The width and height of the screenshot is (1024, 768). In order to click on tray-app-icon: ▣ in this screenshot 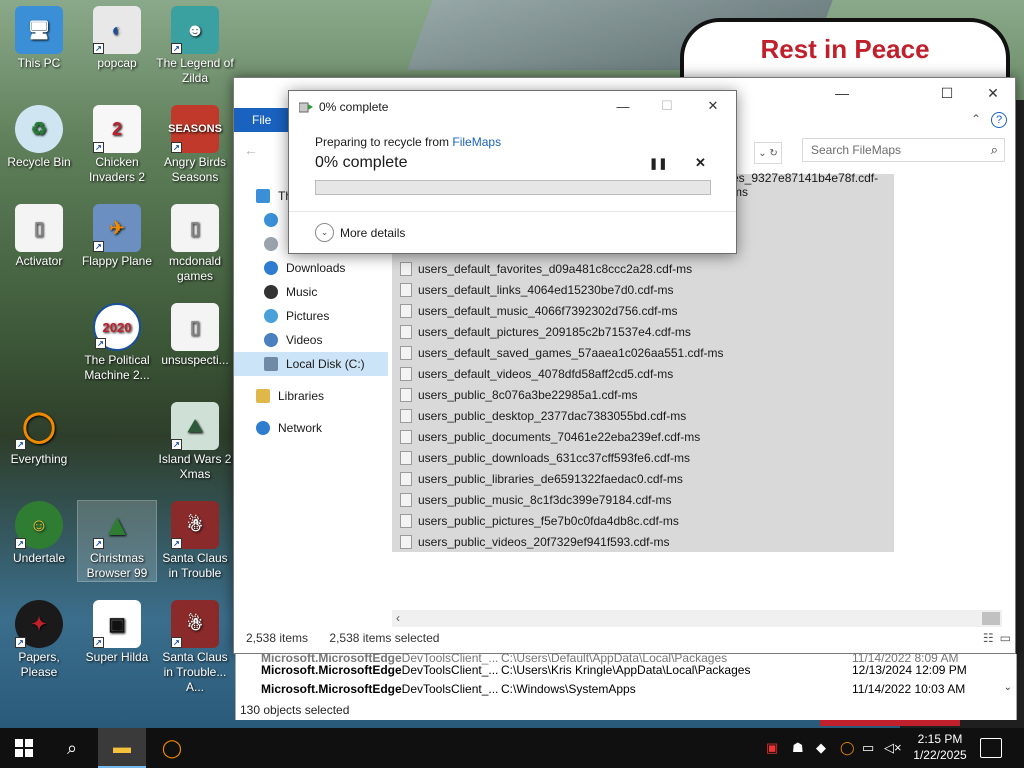, I will do `click(772, 747)`.